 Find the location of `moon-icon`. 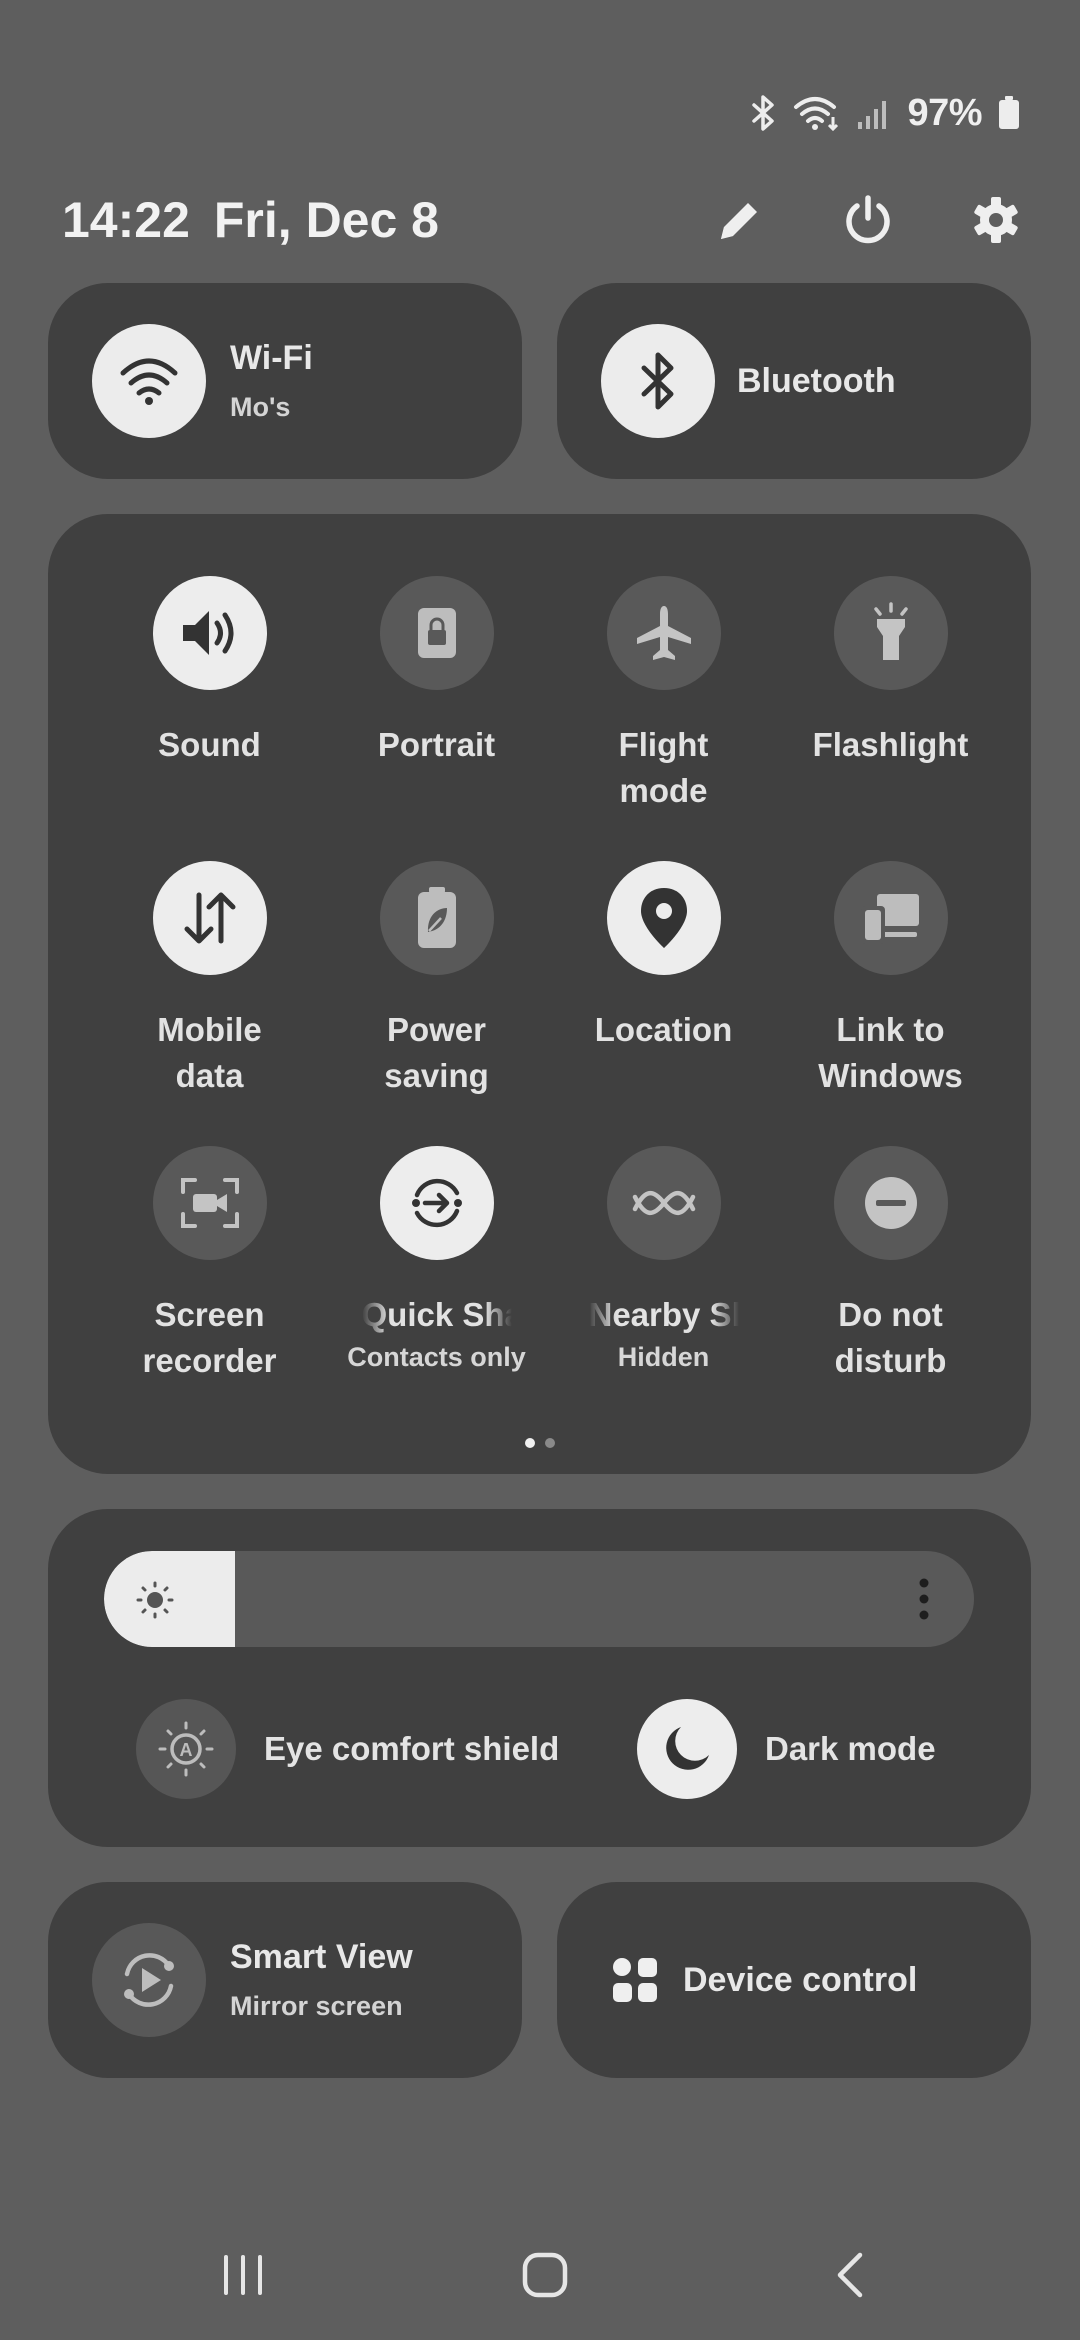

moon-icon is located at coordinates (687, 1748).